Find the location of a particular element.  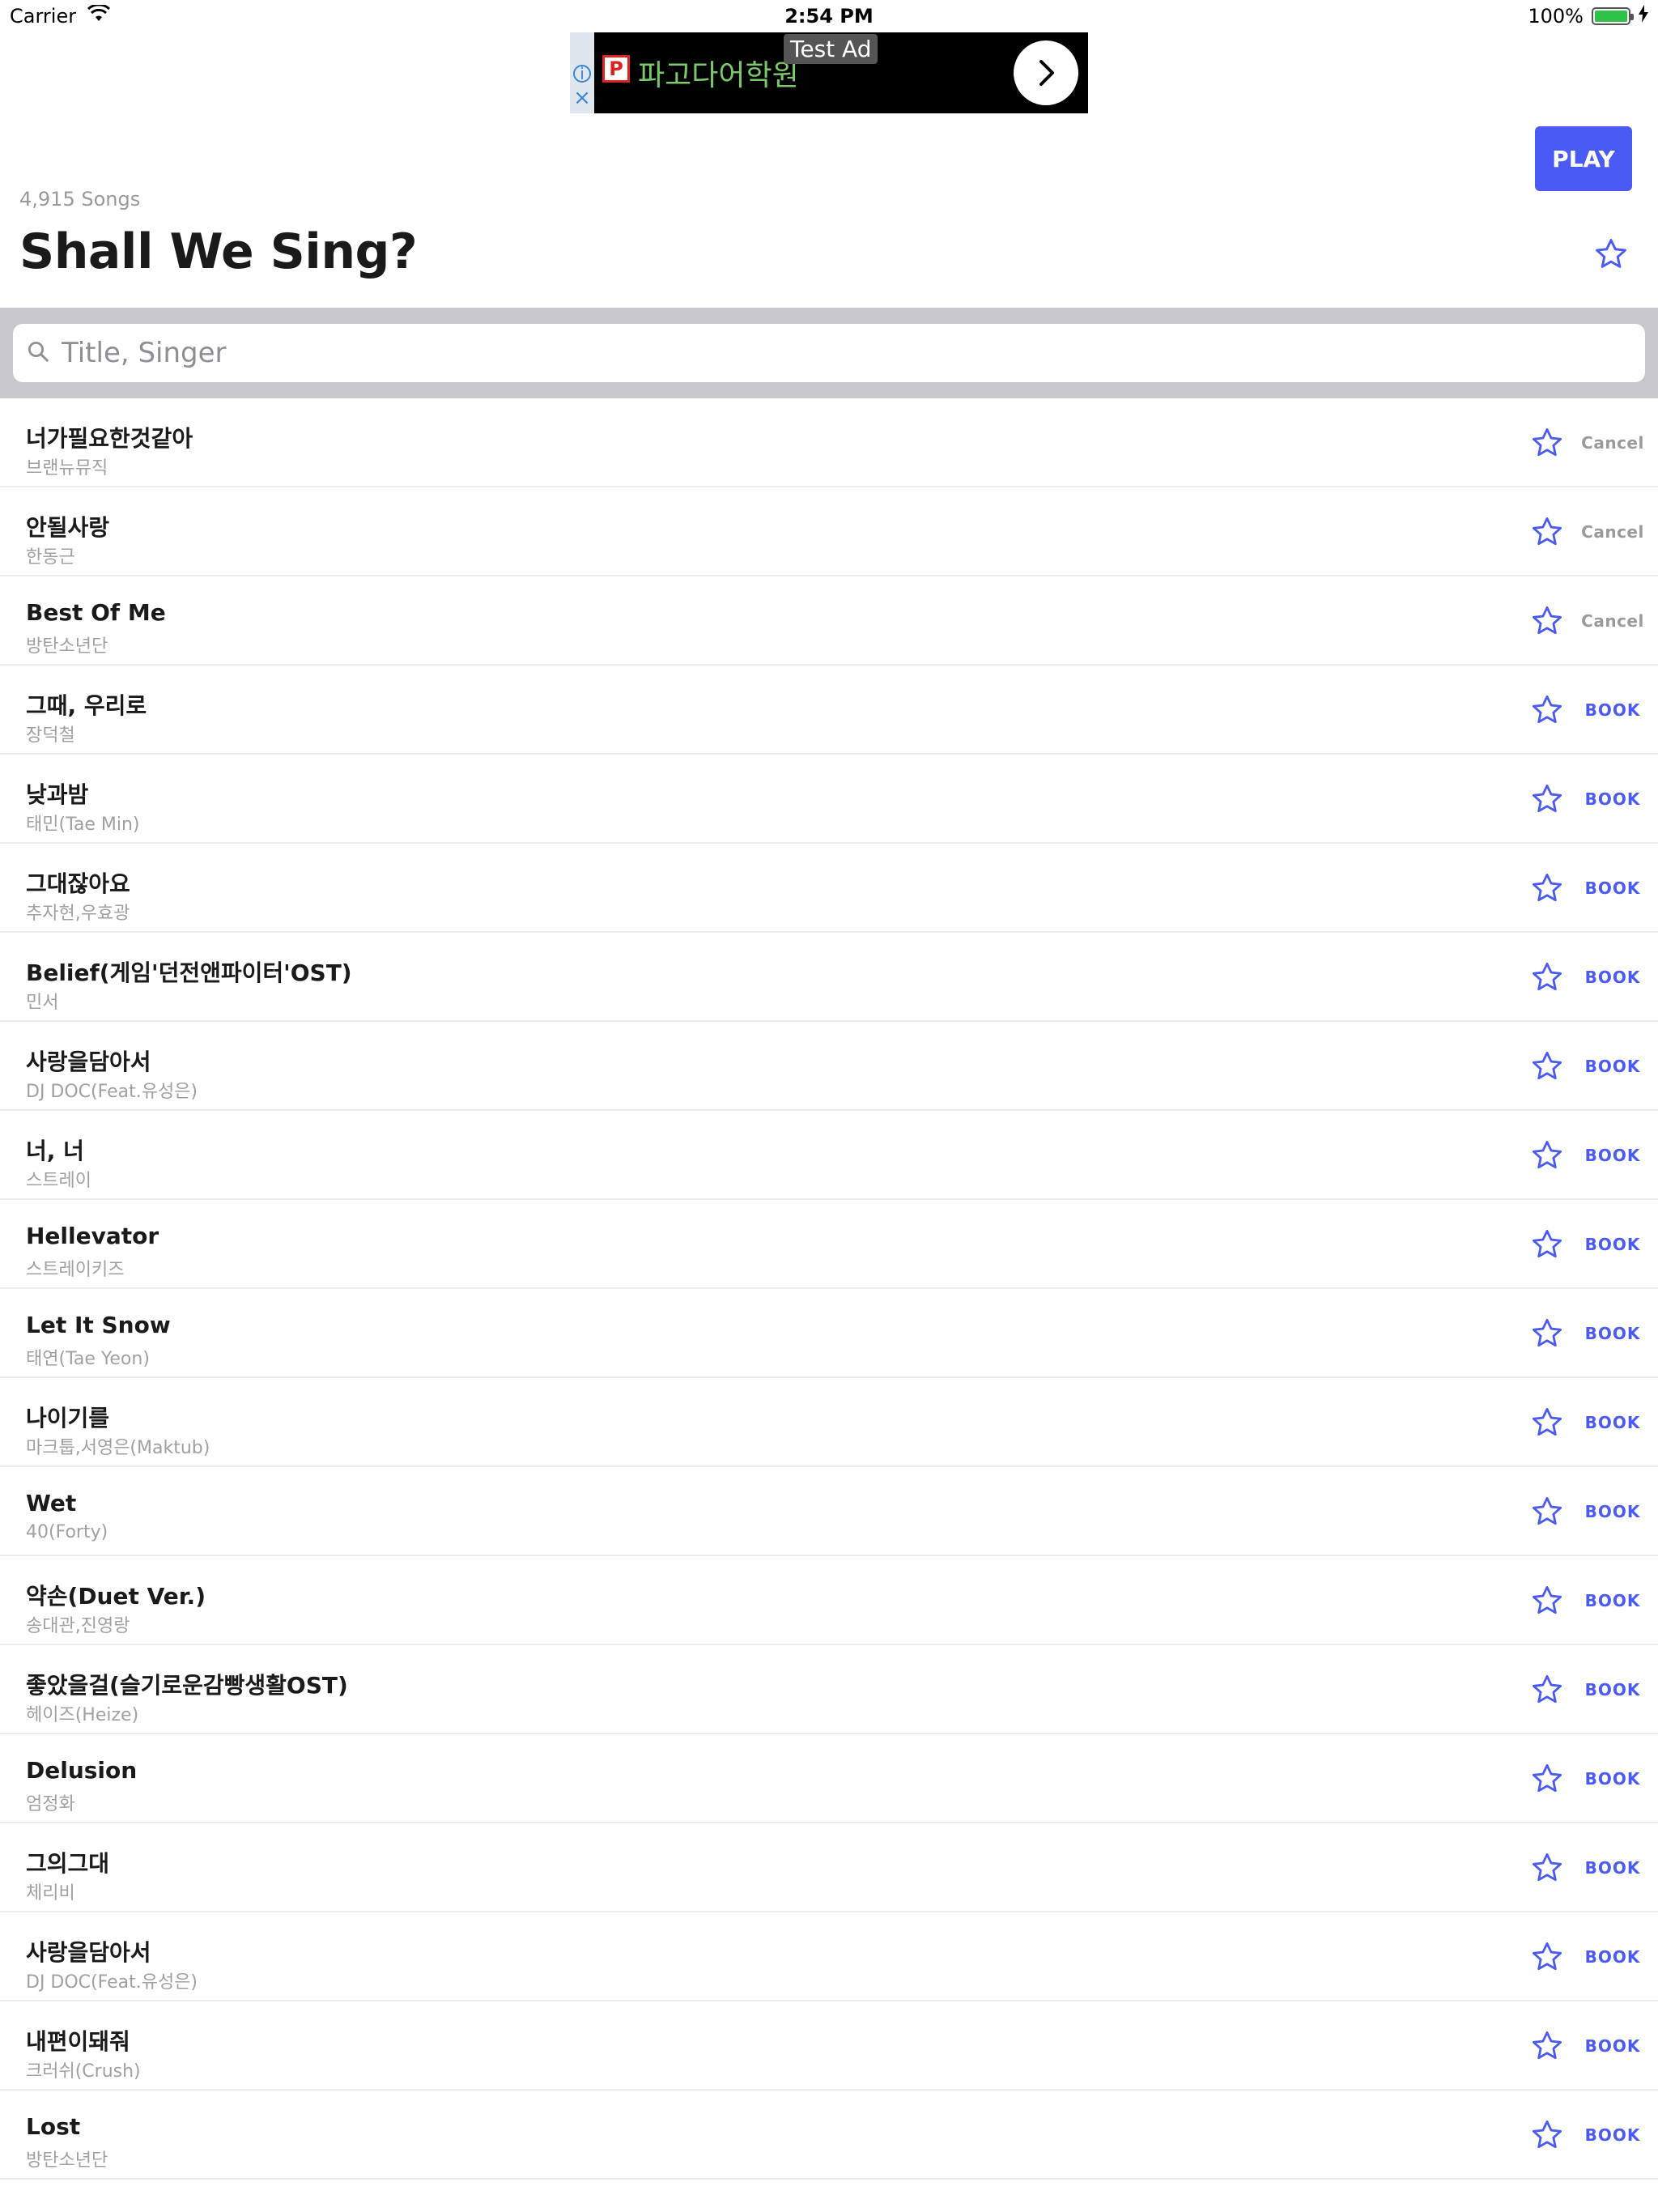

play-button: PLAY is located at coordinates (1583, 159).